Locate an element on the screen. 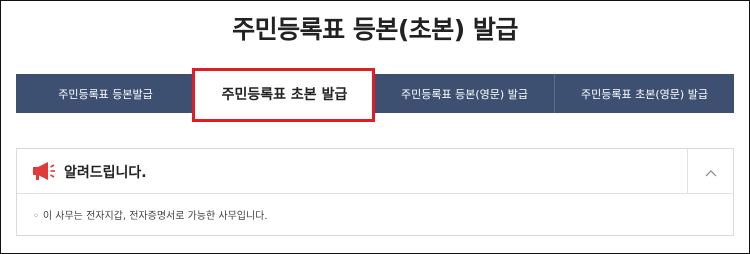 This screenshot has height=254, width=750. tab-label: 주민등록표 초본 발급 is located at coordinates (284, 94).